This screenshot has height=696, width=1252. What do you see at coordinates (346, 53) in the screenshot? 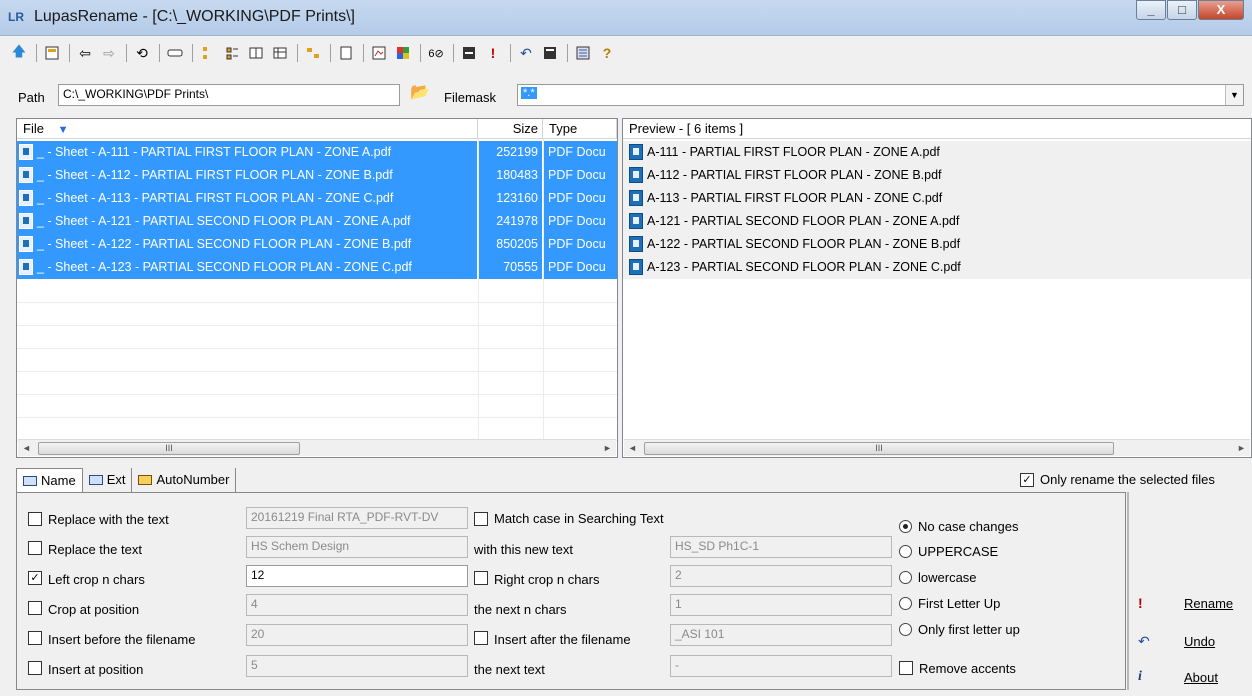
I see `page-icon` at bounding box center [346, 53].